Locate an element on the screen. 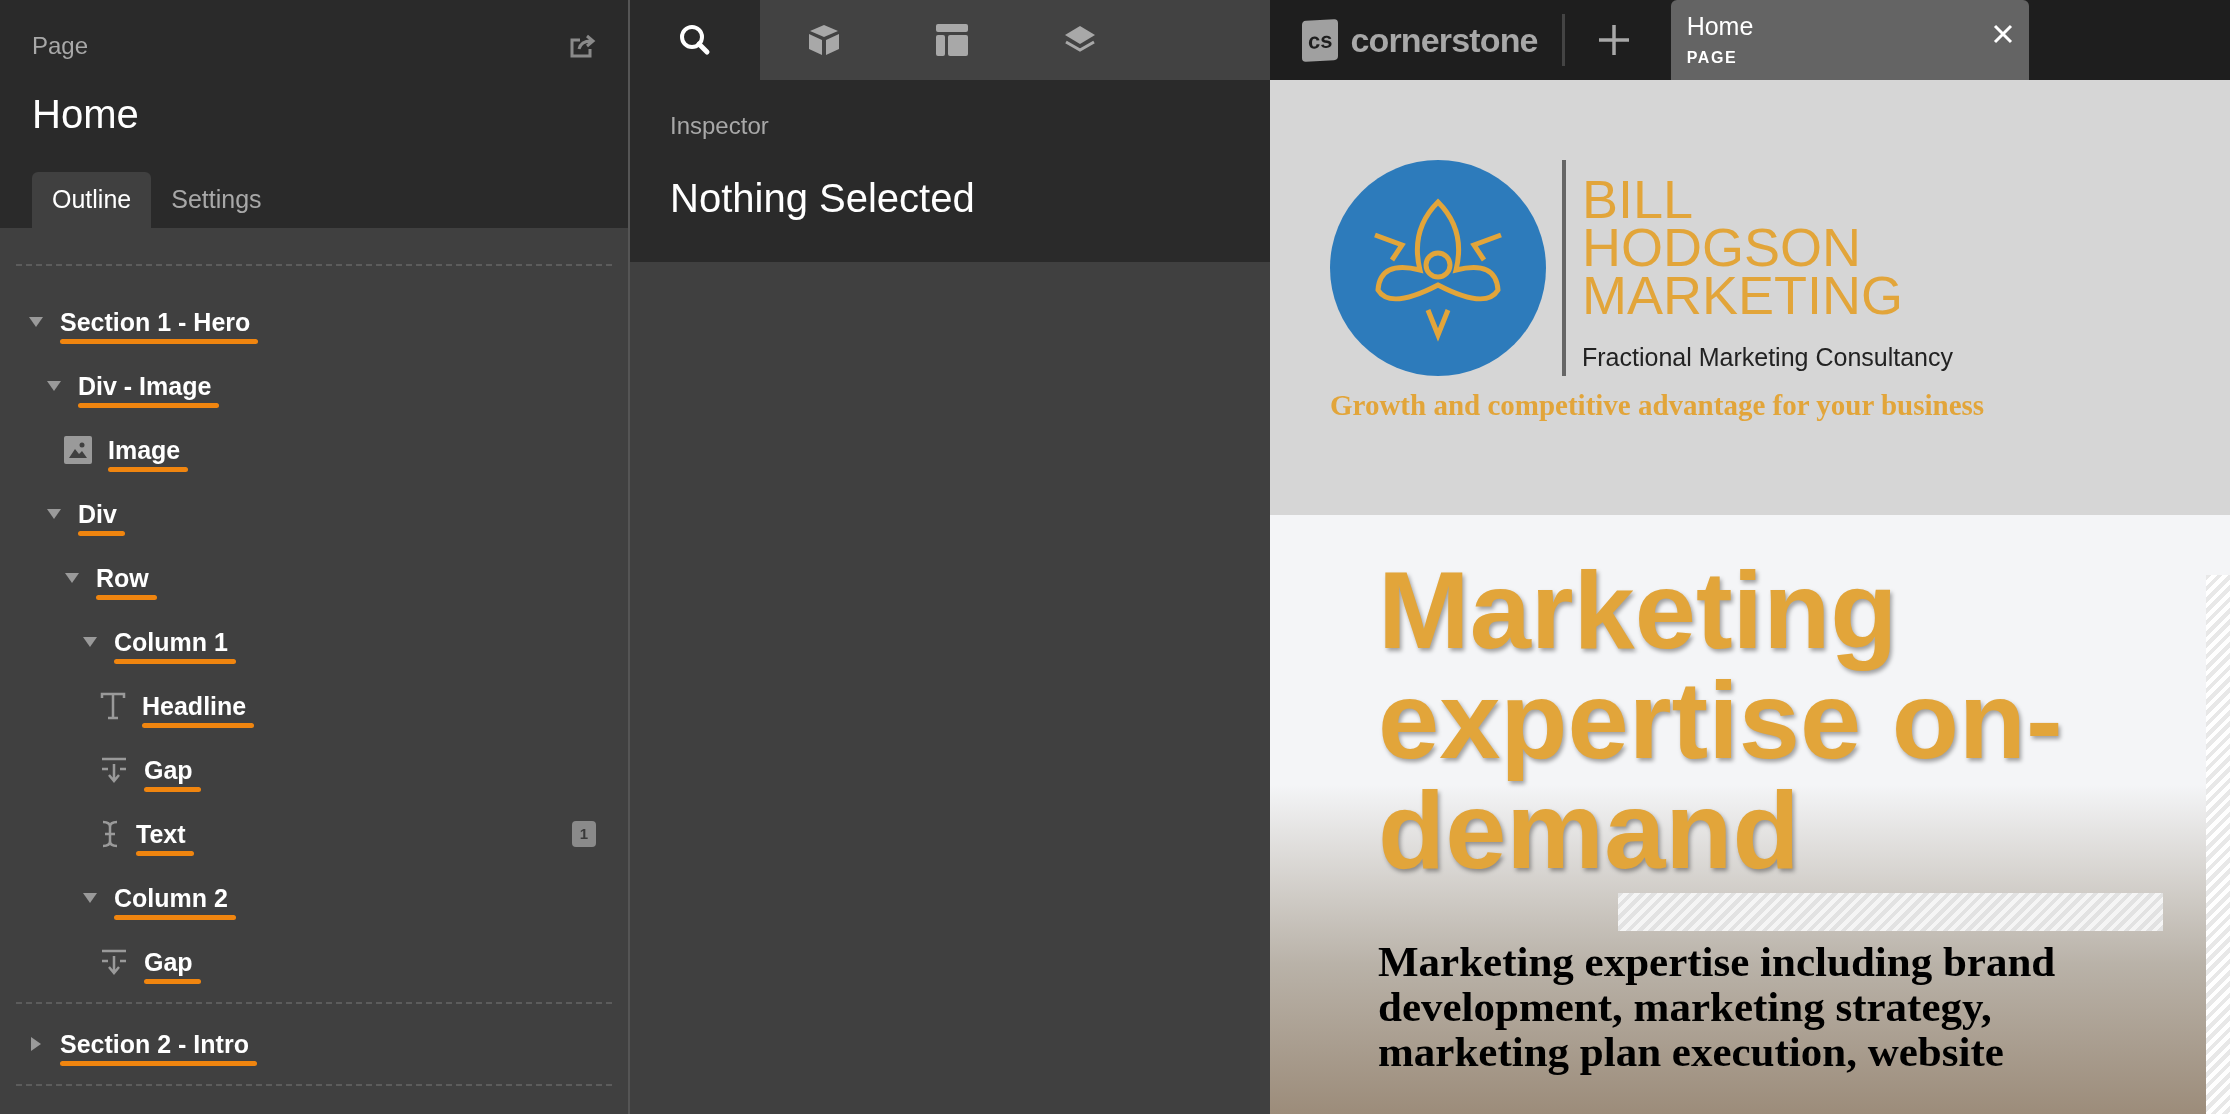 This screenshot has width=2230, height=1114. brand-name: MARKETING is located at coordinates (1743, 294).